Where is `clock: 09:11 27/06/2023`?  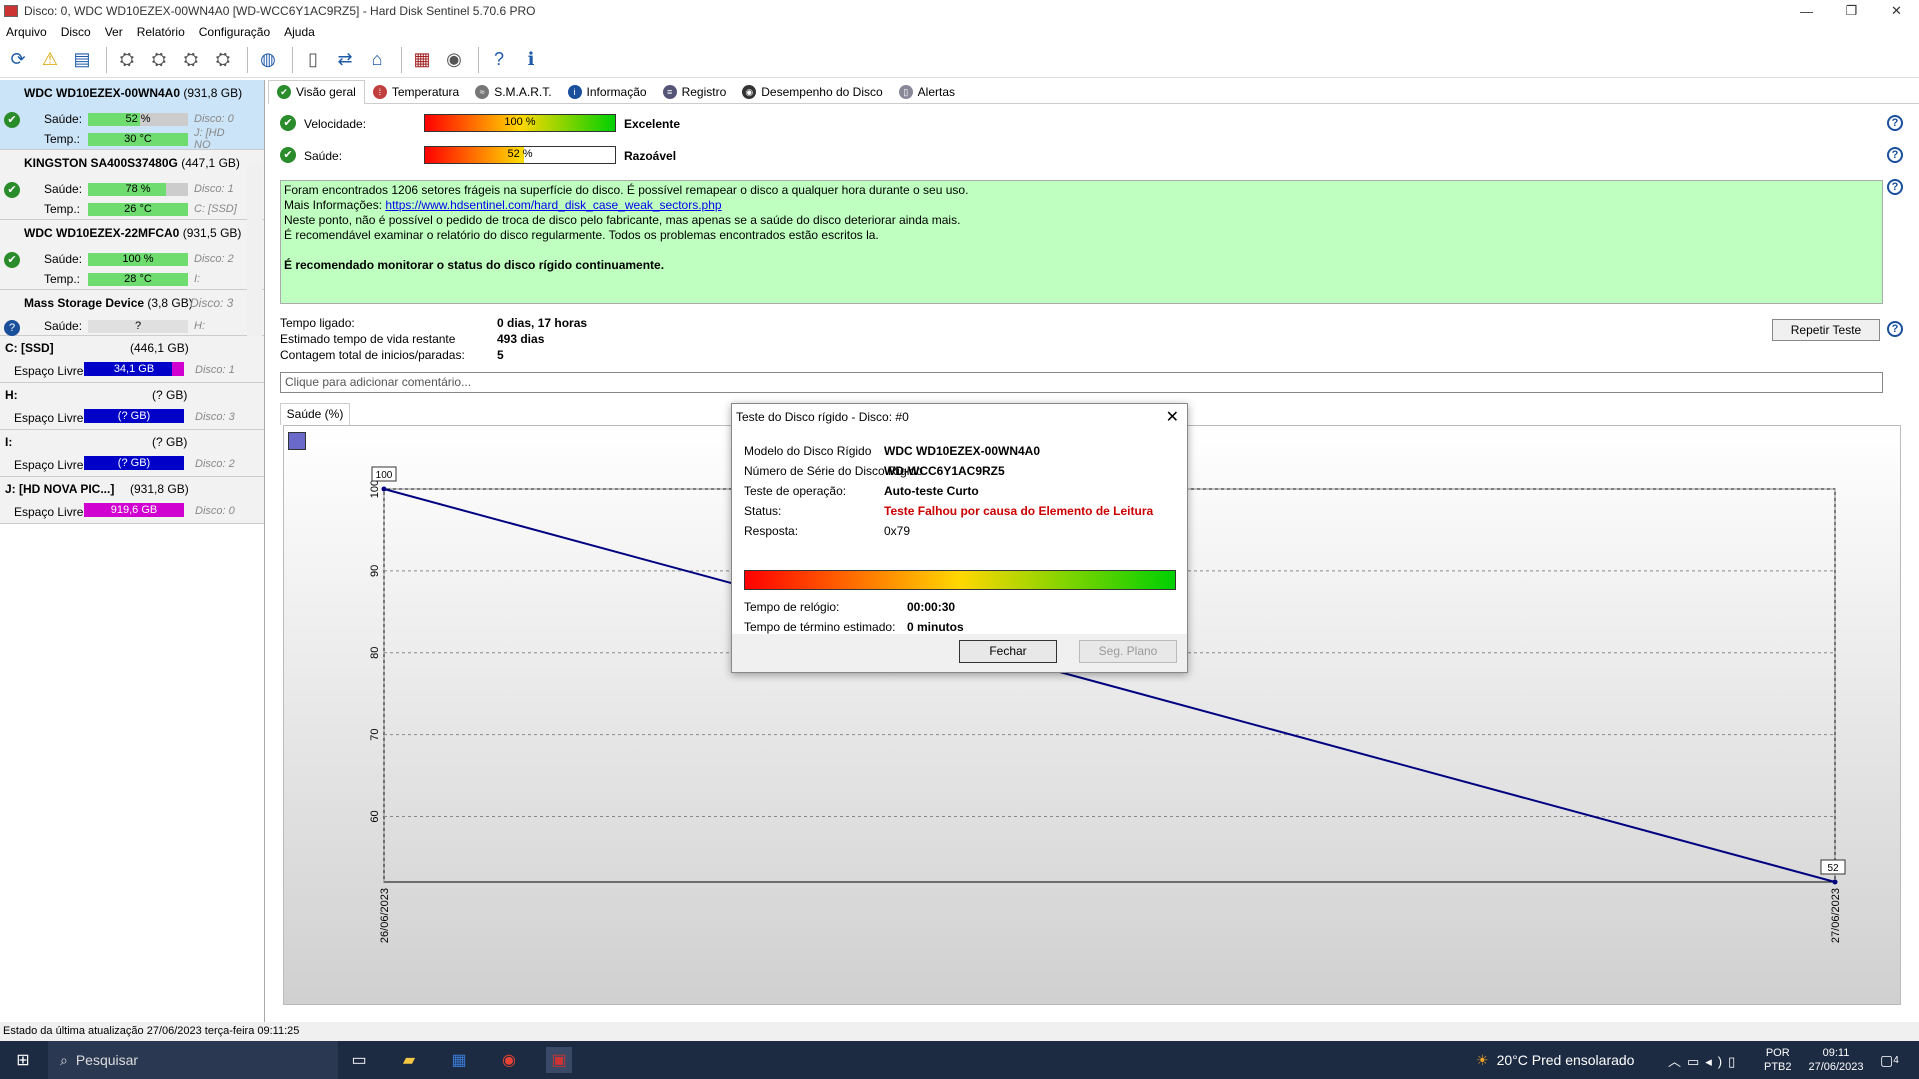
clock: 09:11 27/06/2023 is located at coordinates (1836, 1060).